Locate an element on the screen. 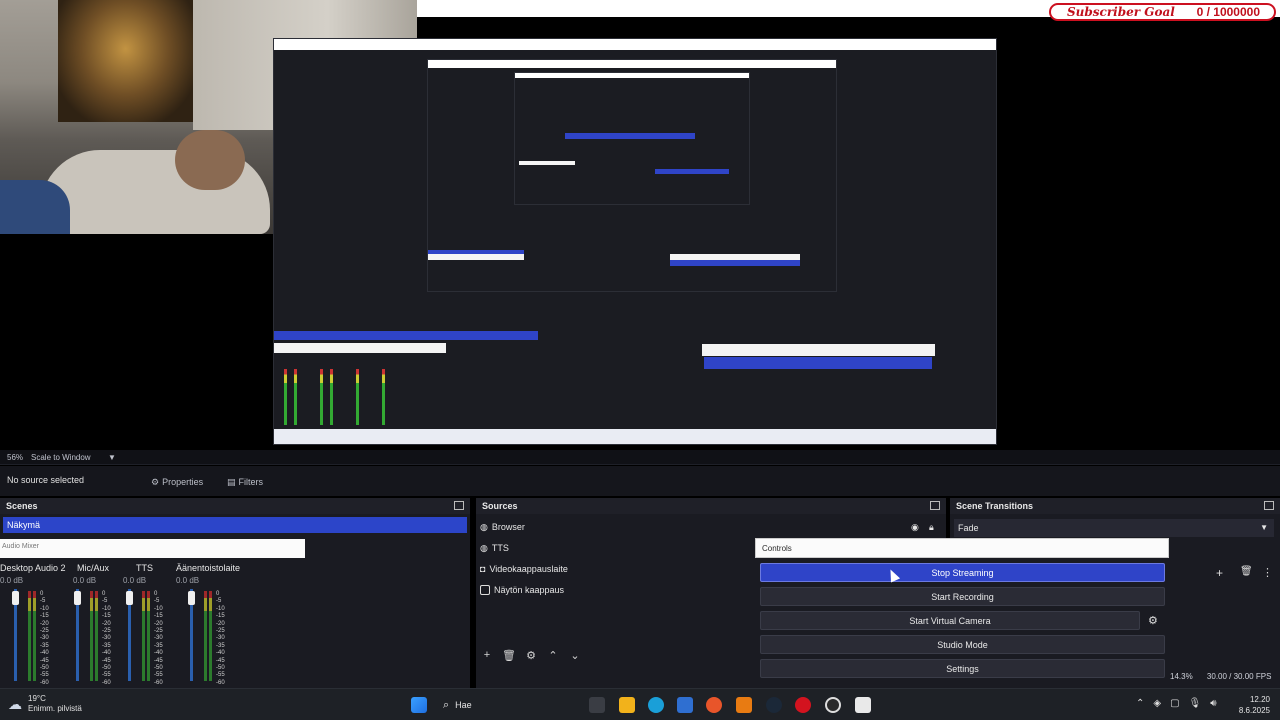 The height and width of the screenshot is (720, 1280). clock-time: 12.20 is located at coordinates (1259, 699).